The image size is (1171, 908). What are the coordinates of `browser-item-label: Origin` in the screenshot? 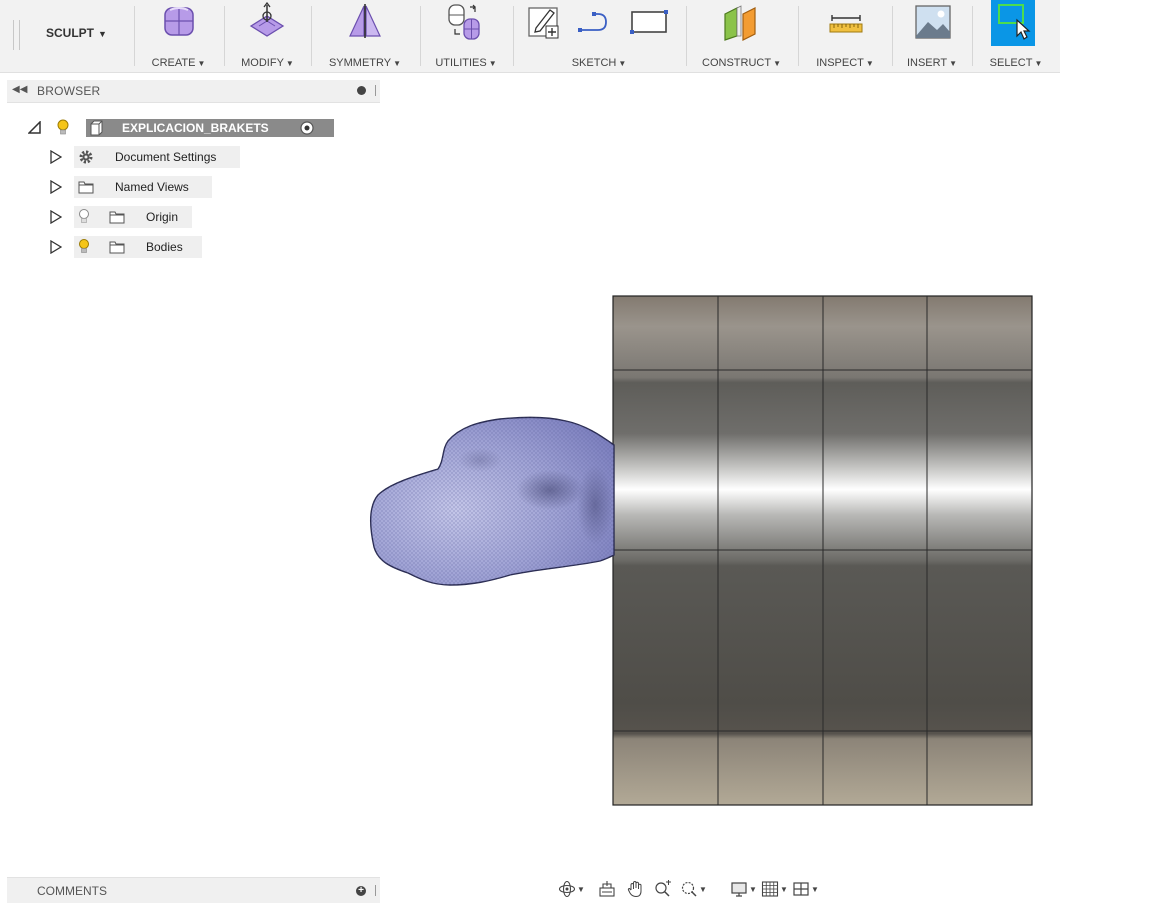 It's located at (162, 217).